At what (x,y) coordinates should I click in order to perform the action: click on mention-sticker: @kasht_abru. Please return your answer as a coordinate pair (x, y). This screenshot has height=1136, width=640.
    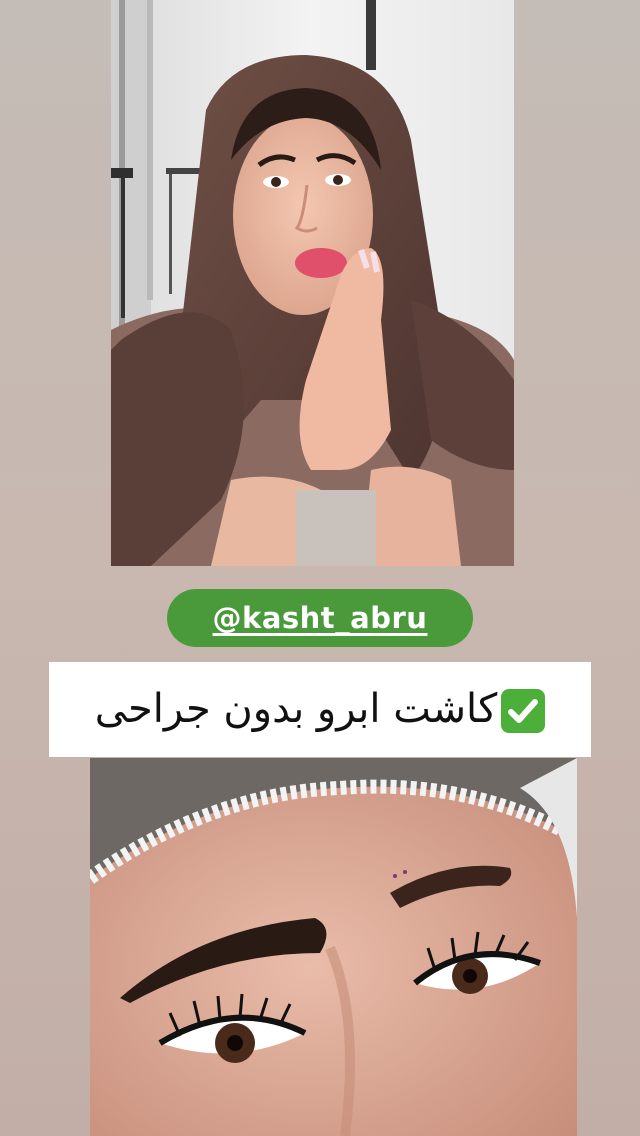
    Looking at the image, I should click on (320, 618).